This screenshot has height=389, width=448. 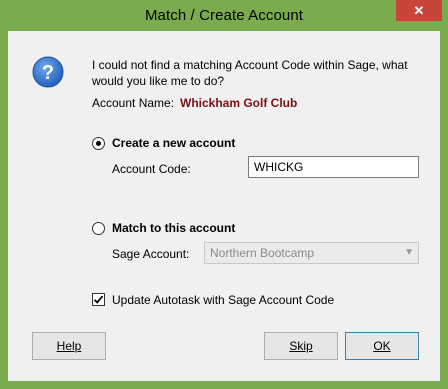 What do you see at coordinates (69, 346) in the screenshot?
I see `help-button: Help` at bounding box center [69, 346].